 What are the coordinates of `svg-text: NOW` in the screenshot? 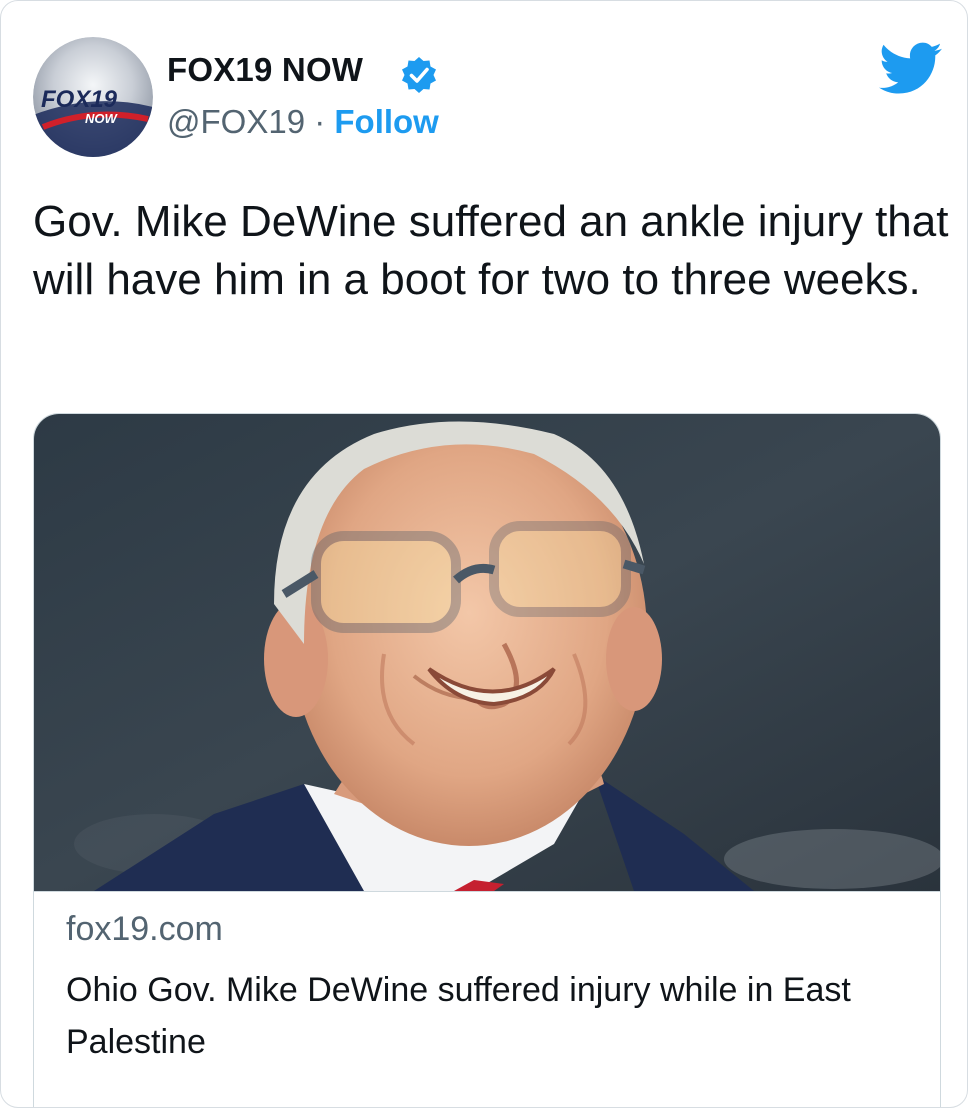 It's located at (102, 118).